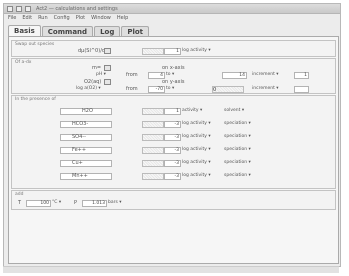  What do you see at coordinates (35, 99) in the screenshot?
I see `section-title: In the presence of` at bounding box center [35, 99].